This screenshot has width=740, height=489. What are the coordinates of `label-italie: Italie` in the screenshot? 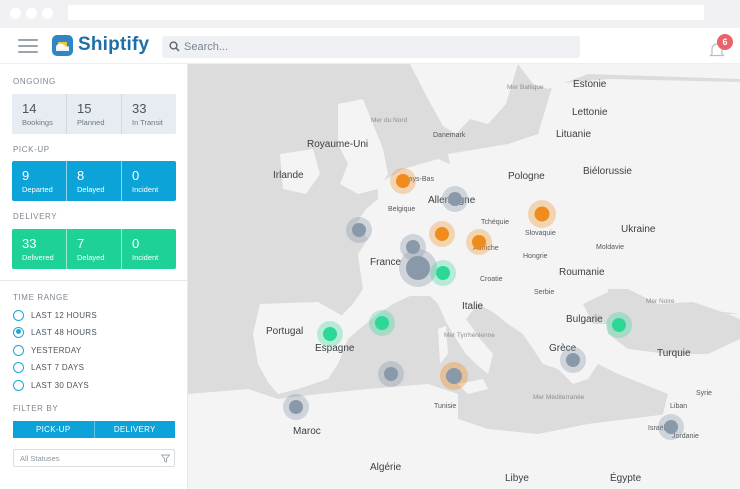 It's located at (473, 306).